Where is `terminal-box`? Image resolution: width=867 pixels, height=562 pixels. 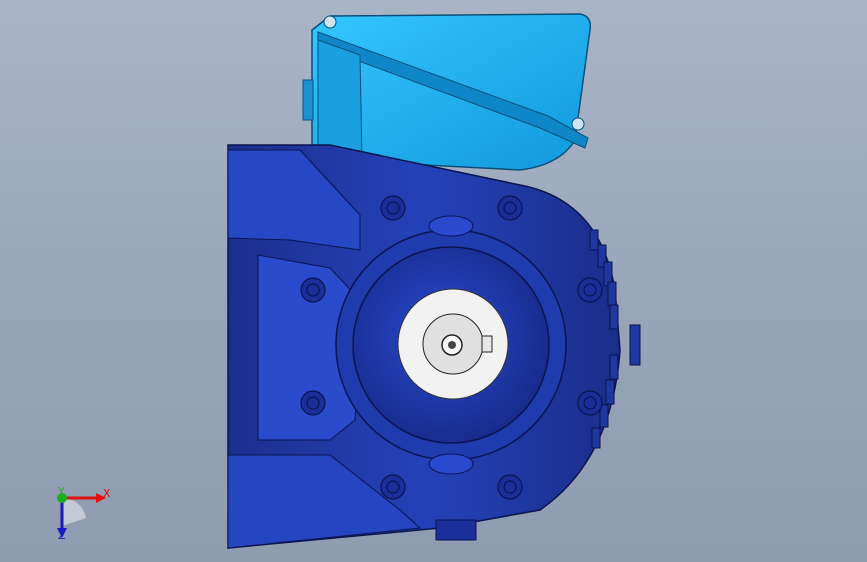
terminal-box is located at coordinates (447, 92).